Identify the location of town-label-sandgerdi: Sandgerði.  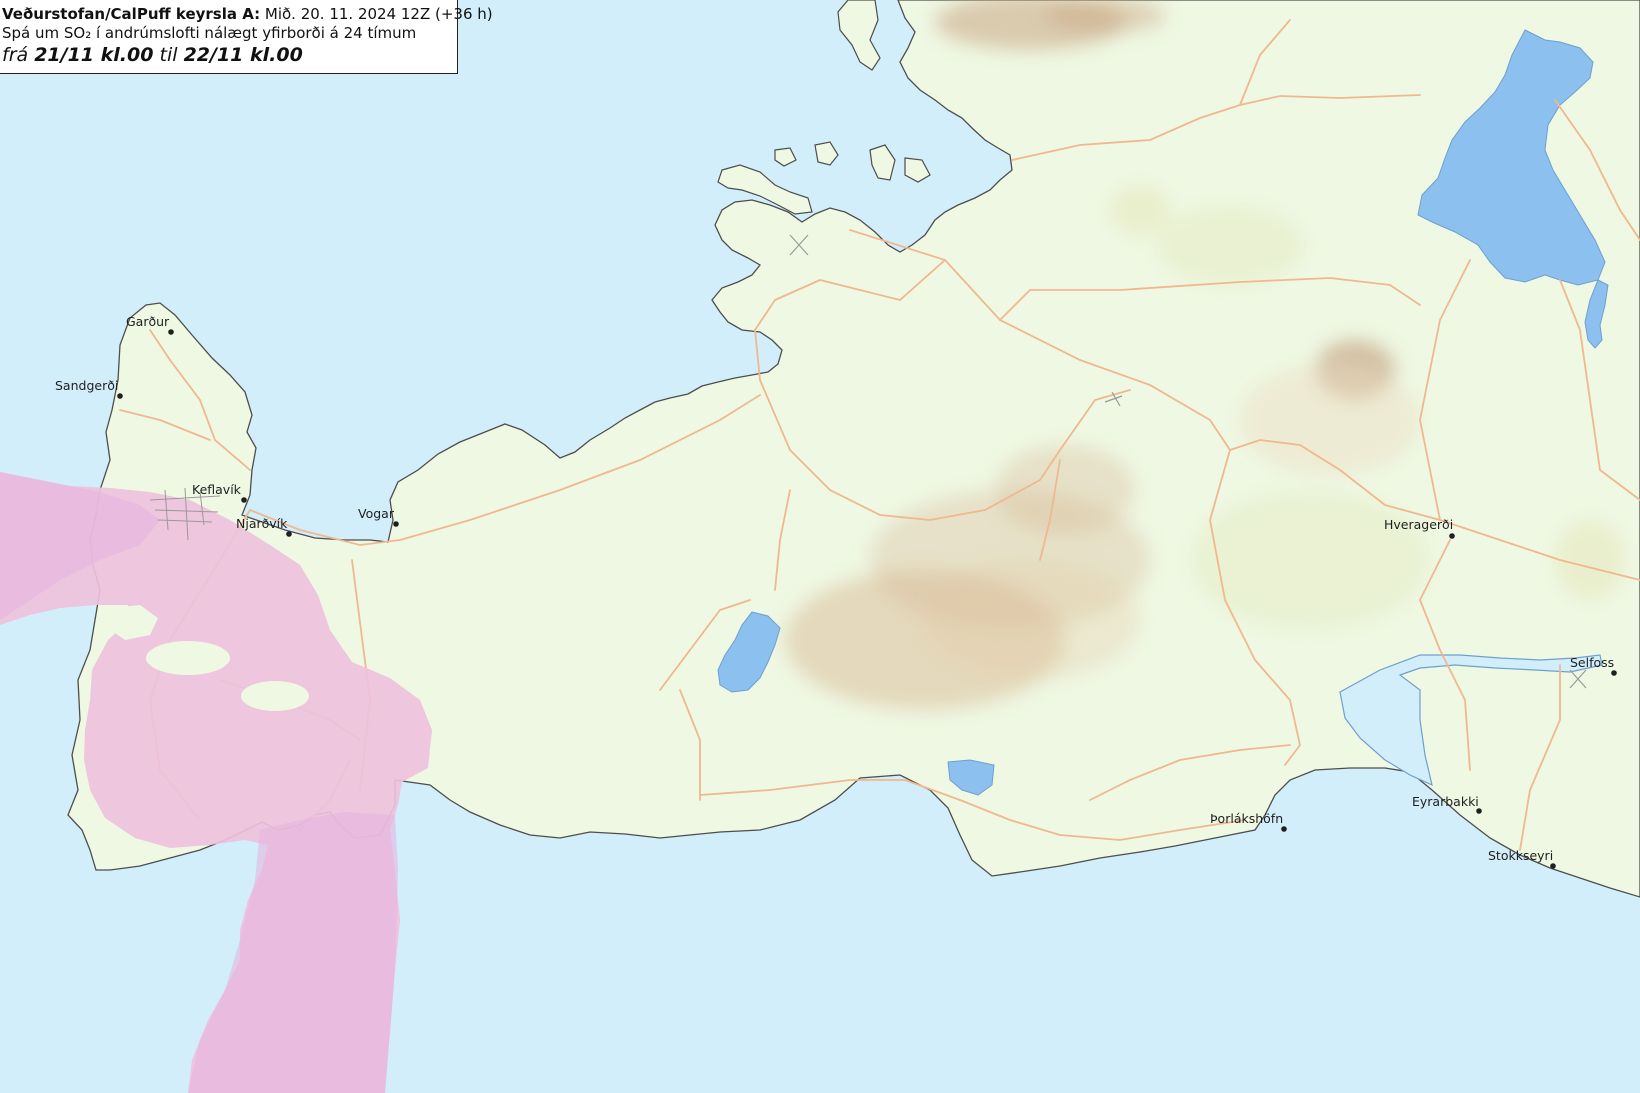
(86, 385).